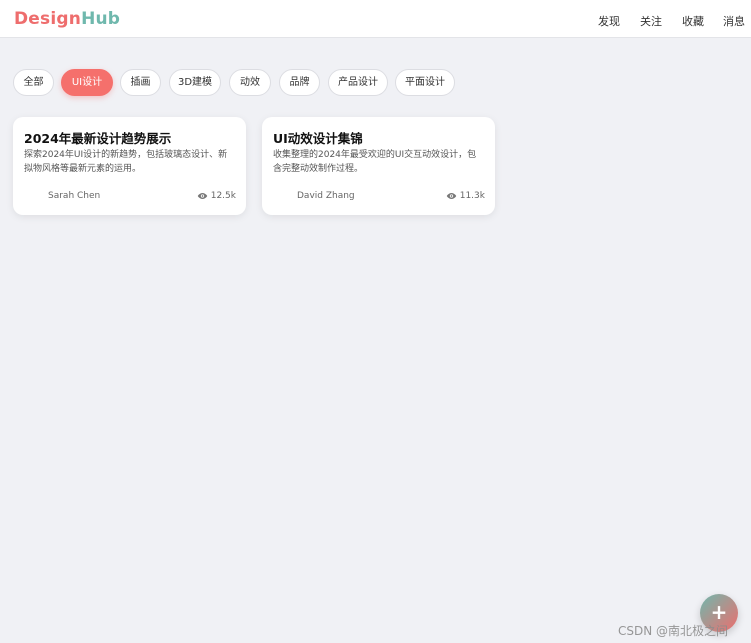  Describe the element at coordinates (375, 162) in the screenshot. I see `card-description: 收集整理的2024年最受欢迎的UI交互动效设计，包含完整动效制作过程。` at that location.